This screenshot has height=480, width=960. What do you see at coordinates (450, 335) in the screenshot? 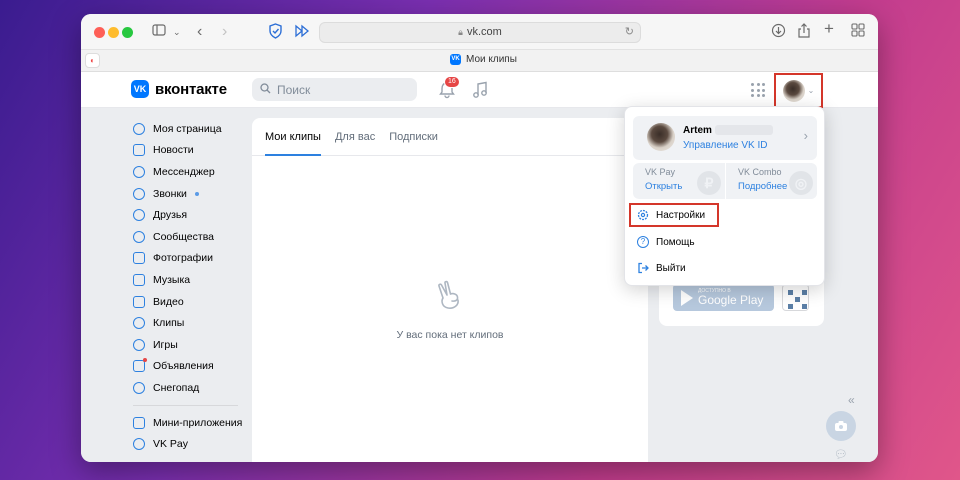
I see `empty-state-text: У вас пока нет клипов` at bounding box center [450, 335].